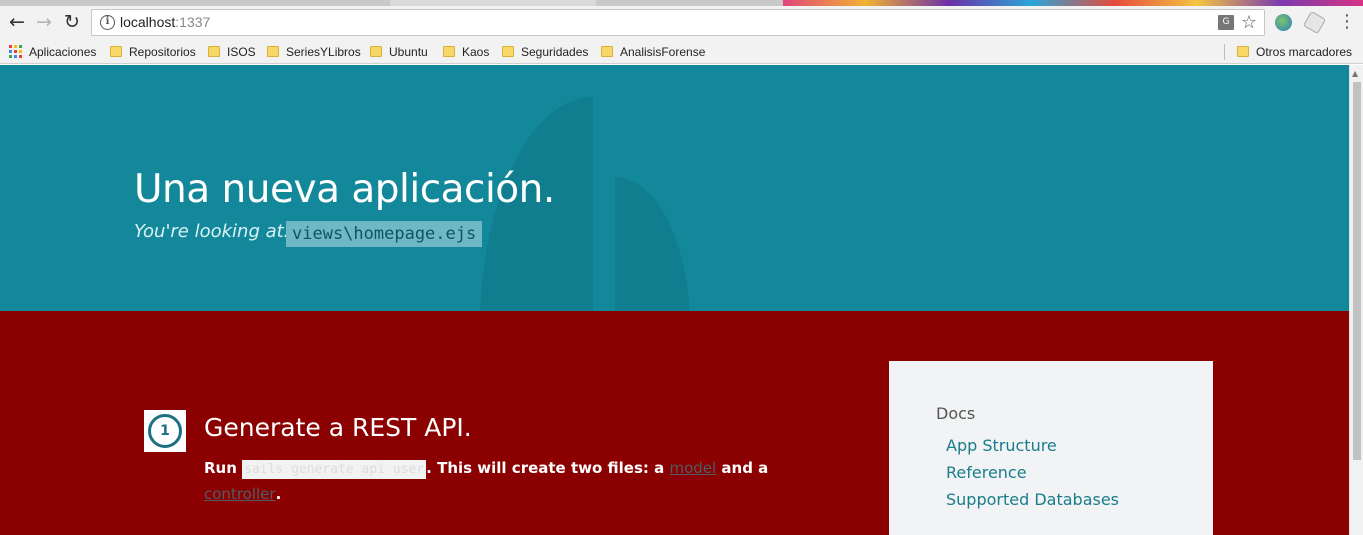  I want to click on bookmark-label: Seguridades, so click(555, 51).